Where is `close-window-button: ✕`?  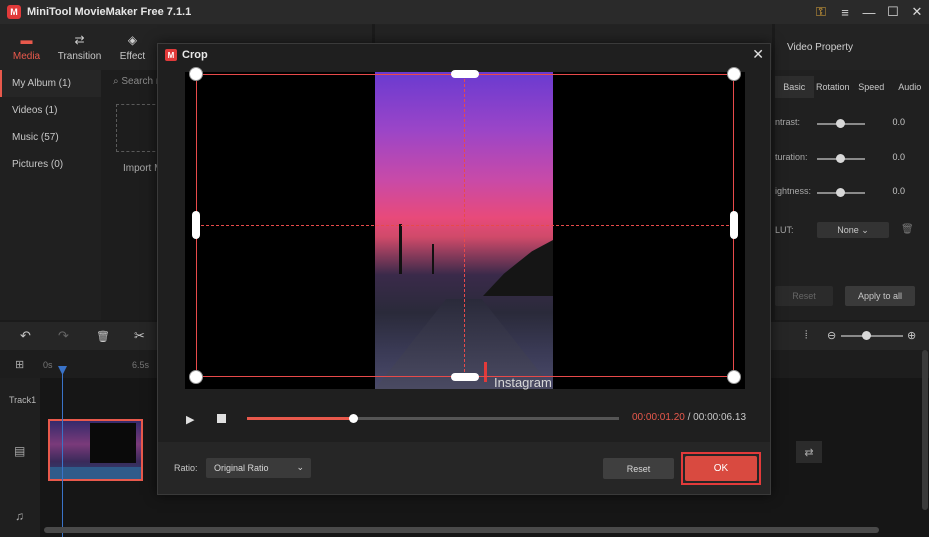 close-window-button: ✕ is located at coordinates (917, 12).